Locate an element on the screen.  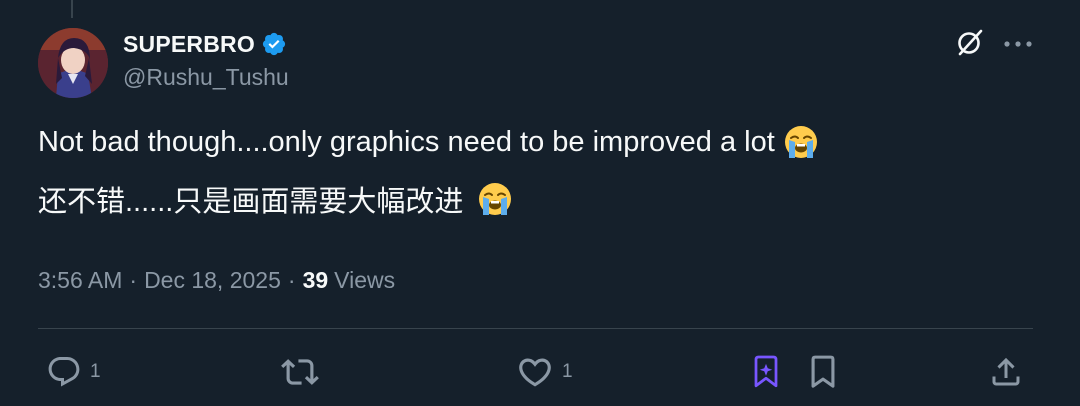
tweet-date: Dec 18, 2025 is located at coordinates (212, 280).